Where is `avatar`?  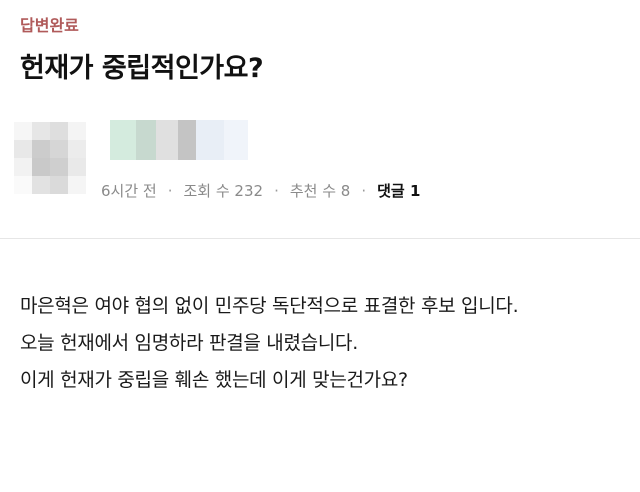 avatar is located at coordinates (50, 158).